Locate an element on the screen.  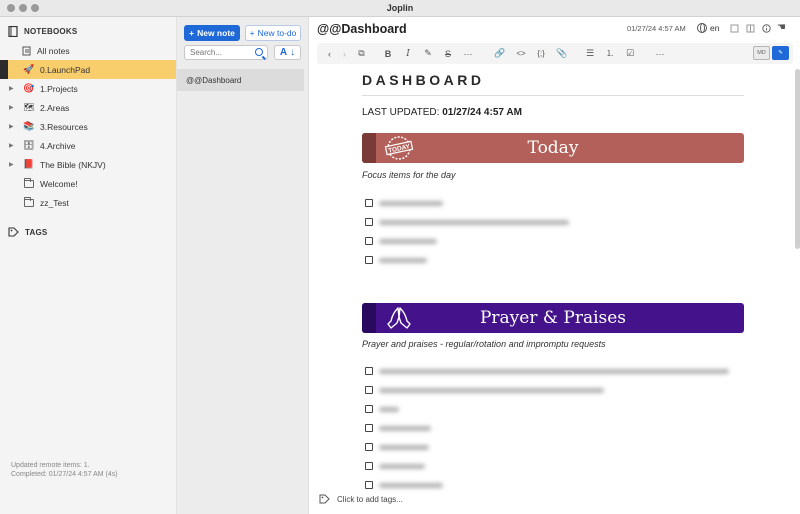
note-title: @@Dashboard is located at coordinates (362, 29).